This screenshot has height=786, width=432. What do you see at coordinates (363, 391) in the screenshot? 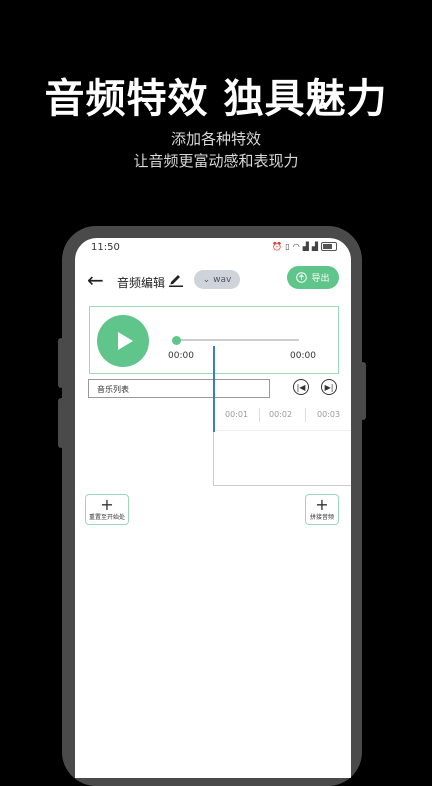
I see `phone-power-button` at bounding box center [363, 391].